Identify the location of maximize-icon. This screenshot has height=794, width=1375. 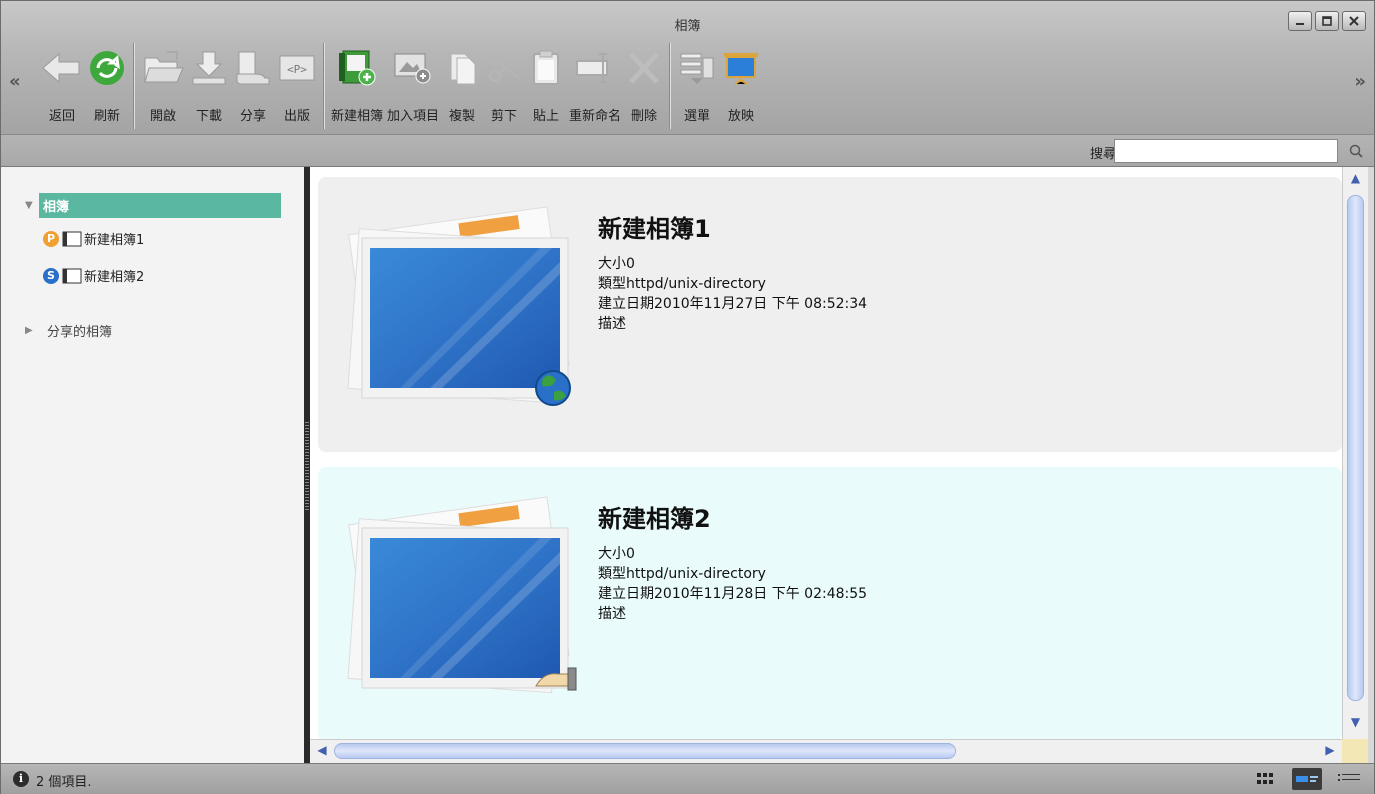
(1327, 21).